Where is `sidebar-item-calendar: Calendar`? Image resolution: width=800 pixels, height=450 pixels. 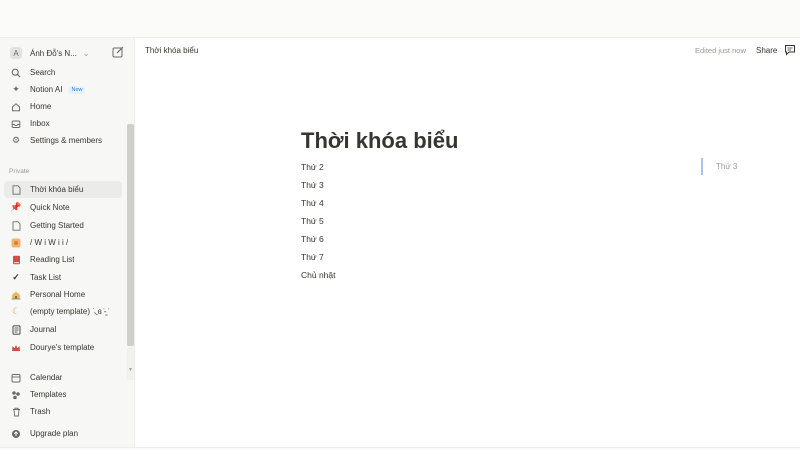 sidebar-item-calendar: Calendar is located at coordinates (63, 377).